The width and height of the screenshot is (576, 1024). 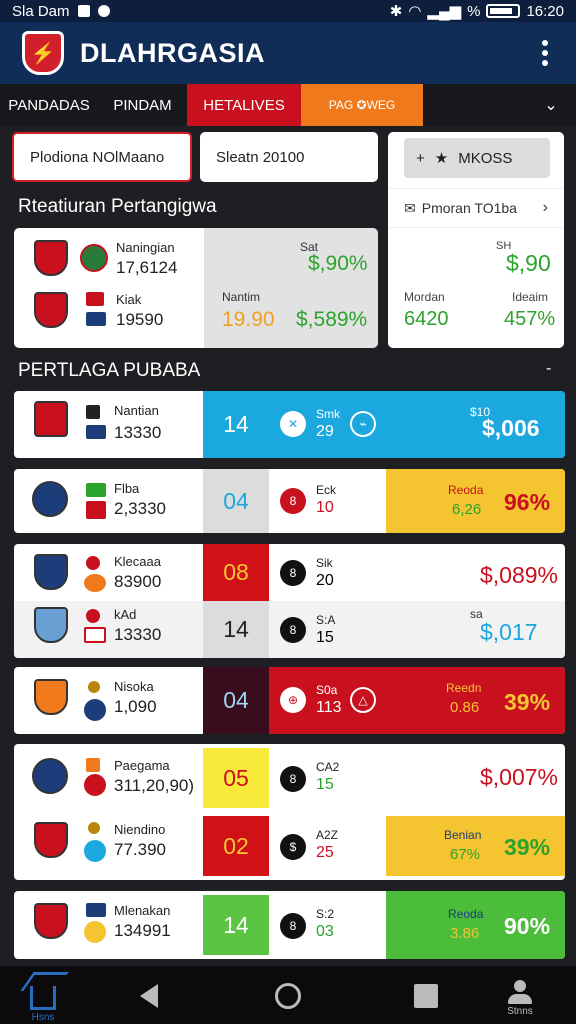 What do you see at coordinates (527, 702) in the screenshot?
I see `odds-value: 39%` at bounding box center [527, 702].